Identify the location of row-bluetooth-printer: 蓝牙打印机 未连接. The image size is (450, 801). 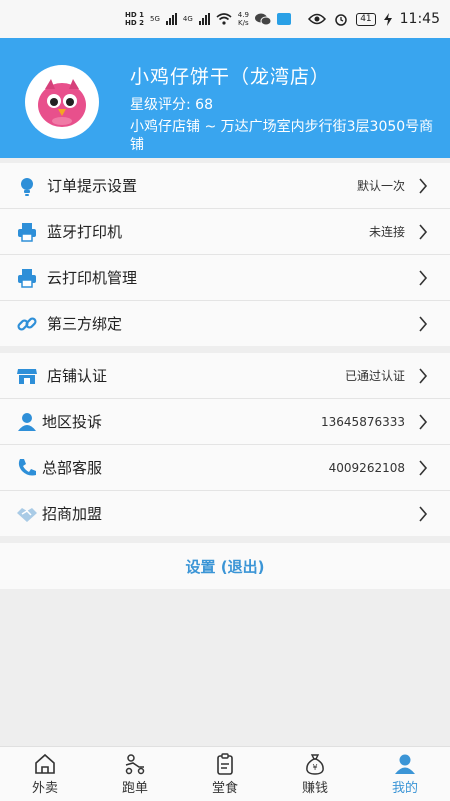
(225, 232).